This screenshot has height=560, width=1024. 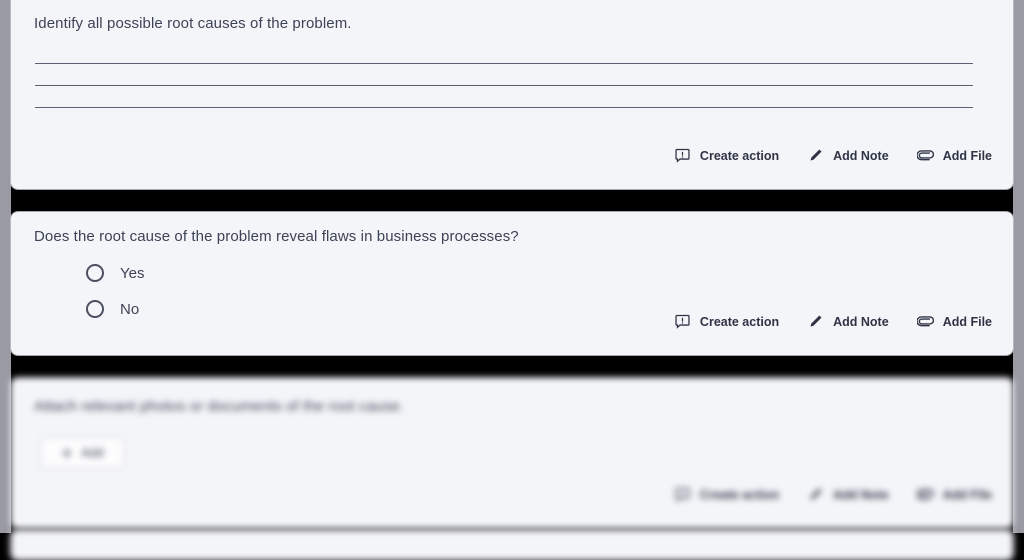 I want to click on add-attachment-label: Add, so click(x=92, y=453).